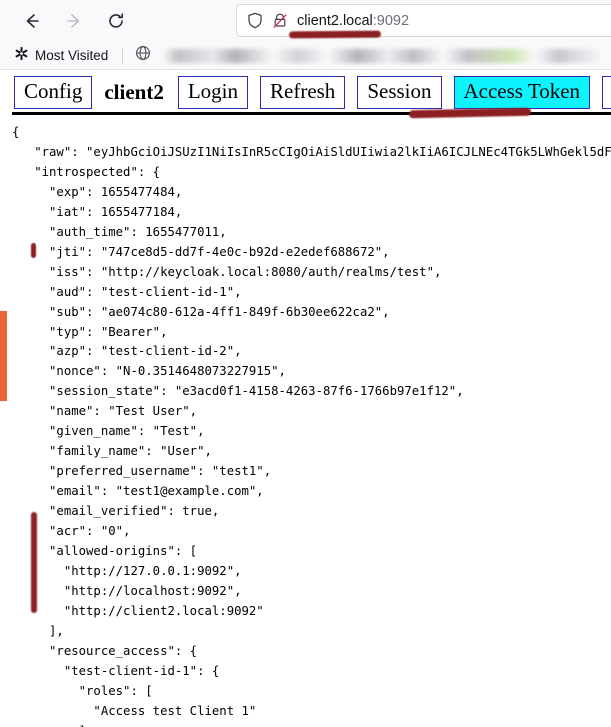 The height and width of the screenshot is (727, 611). Describe the element at coordinates (255, 20) in the screenshot. I see `shield-icon` at that location.